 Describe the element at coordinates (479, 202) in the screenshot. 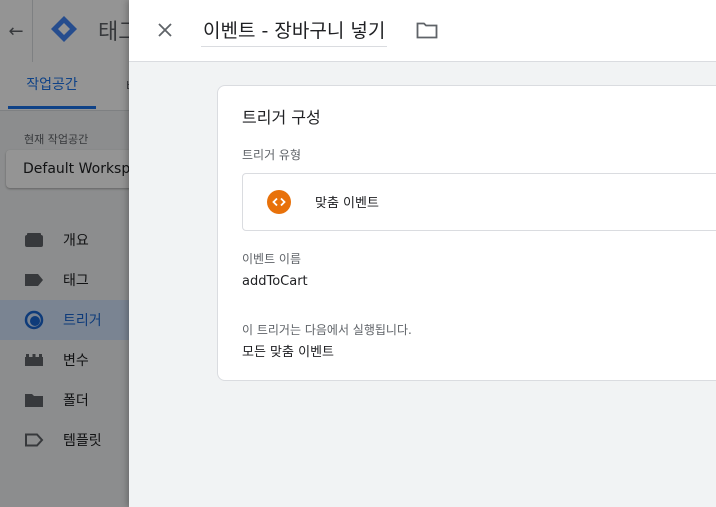

I see `trigger-type-selector: 맞춤 이벤트` at that location.